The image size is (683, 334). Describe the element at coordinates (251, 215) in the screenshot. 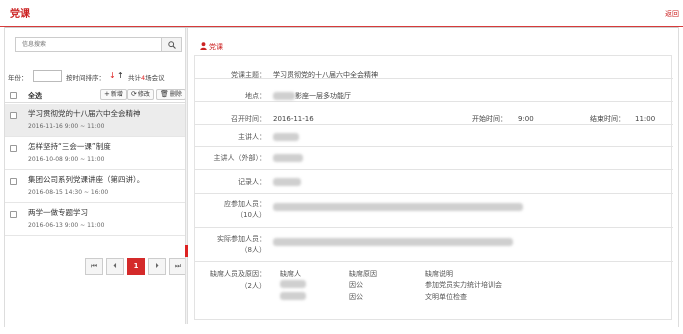

I see `expected-count: （10人）` at that location.